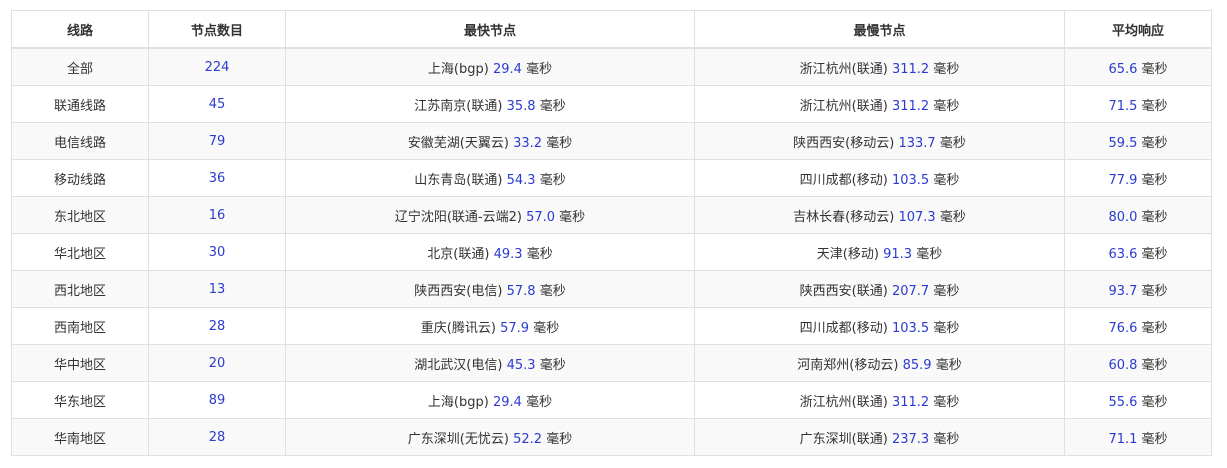  I want to click on node-count-cell: 28, so click(217, 437).